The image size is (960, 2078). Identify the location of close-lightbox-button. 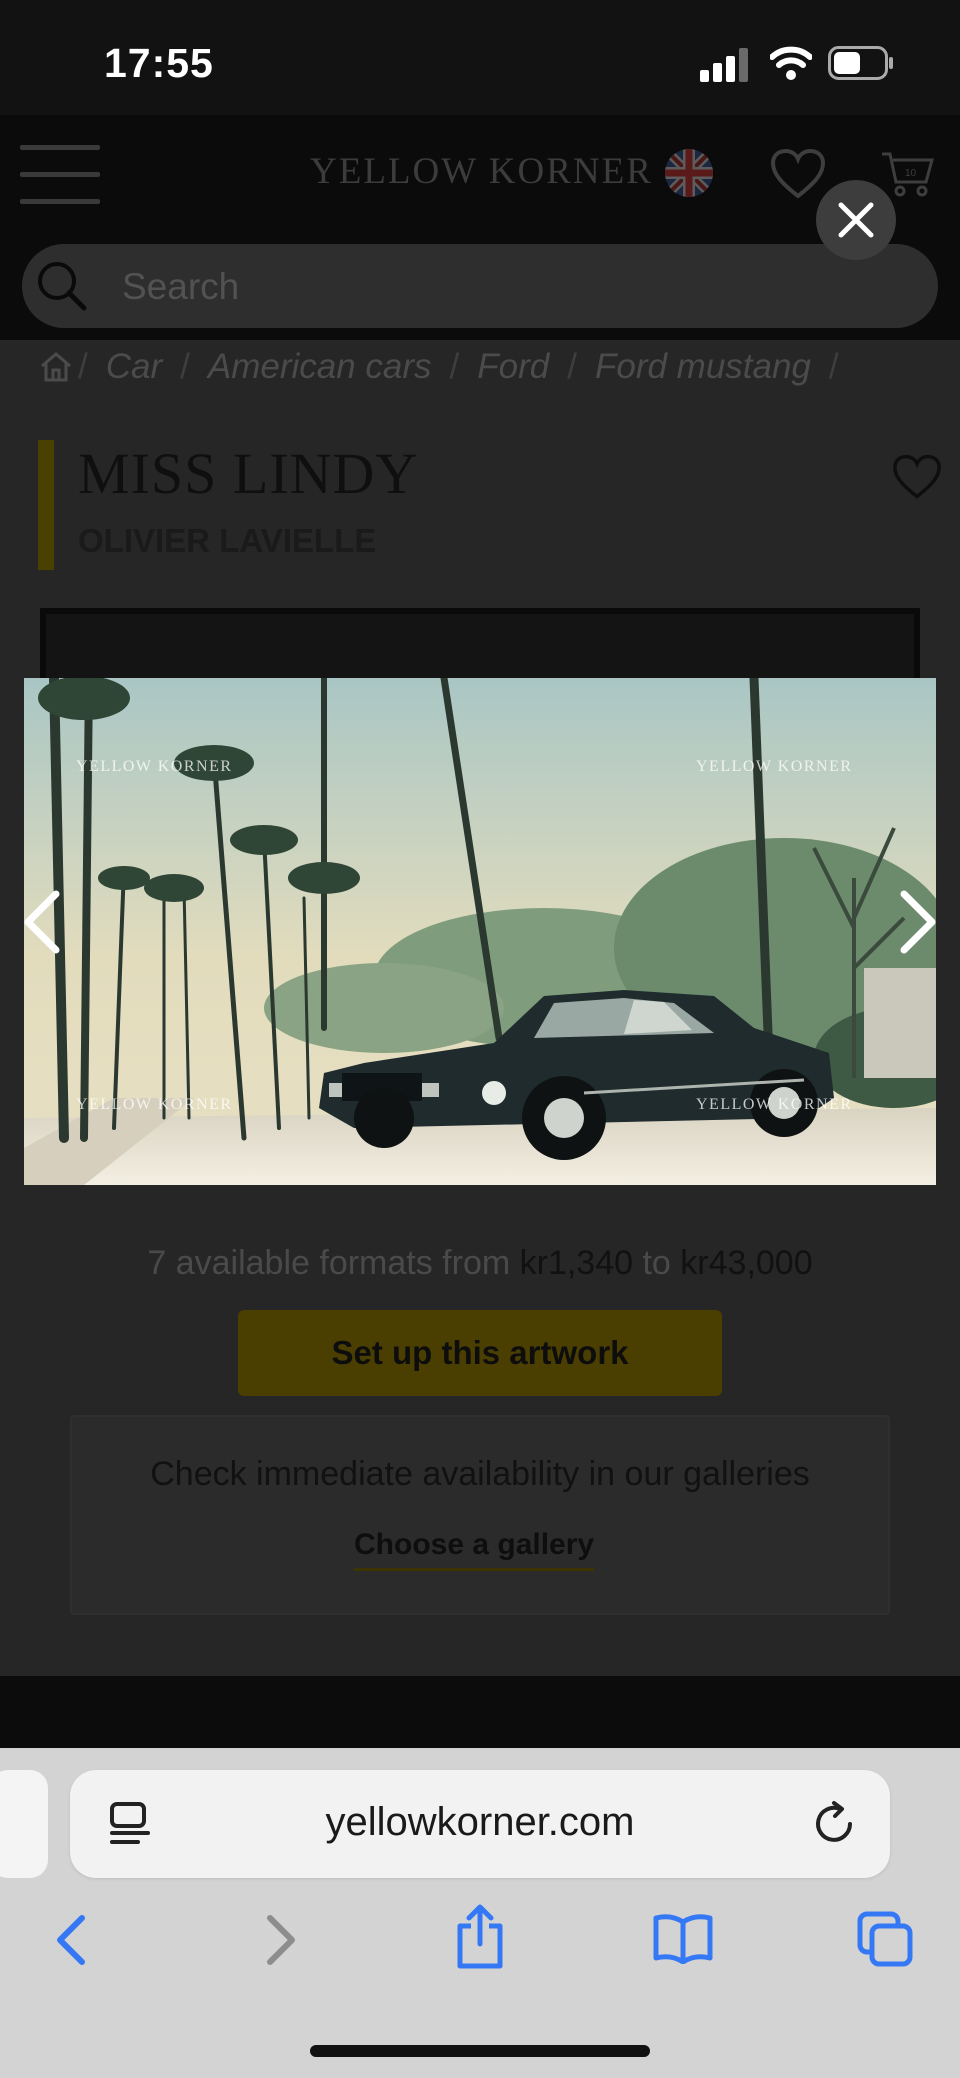
(856, 220).